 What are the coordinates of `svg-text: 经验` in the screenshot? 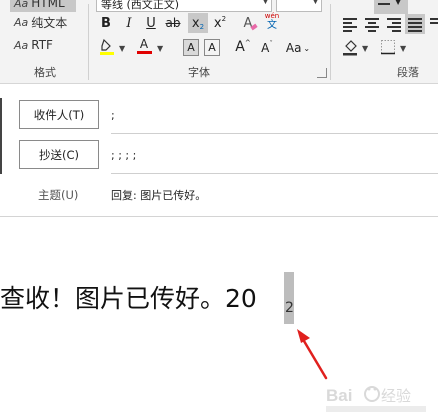 It's located at (396, 396).